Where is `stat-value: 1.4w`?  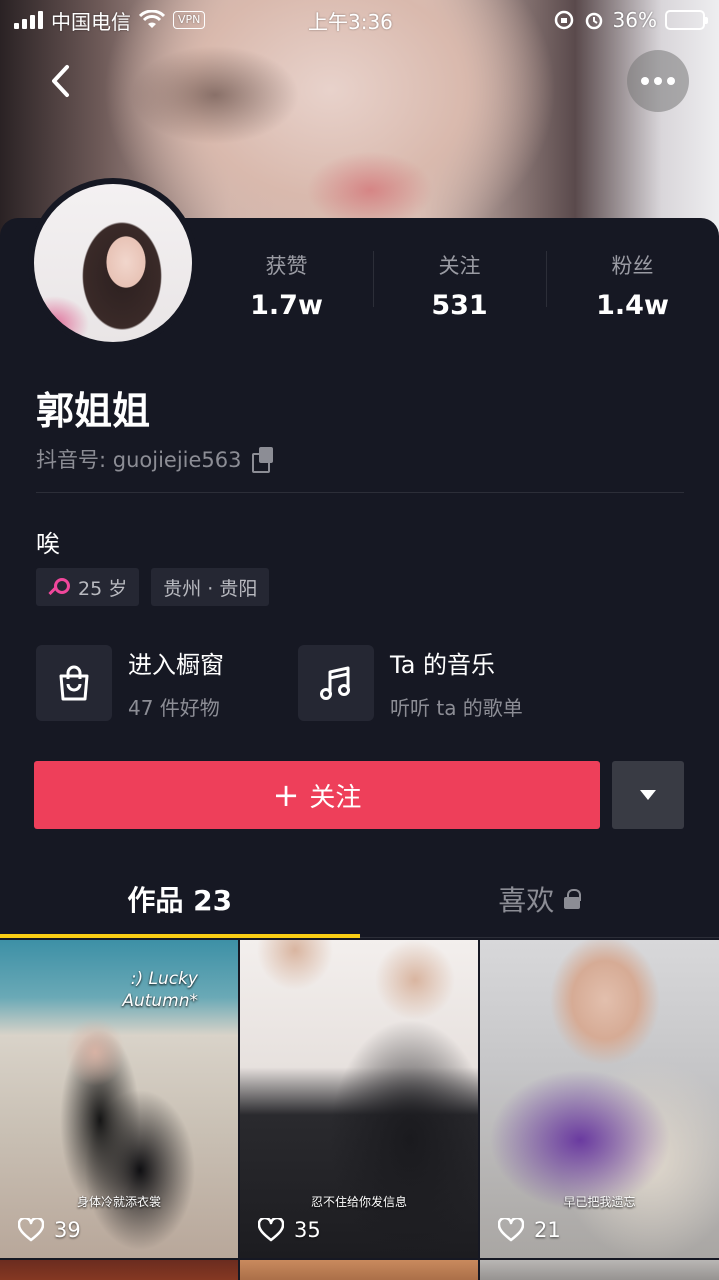
stat-value: 1.4w is located at coordinates (632, 305).